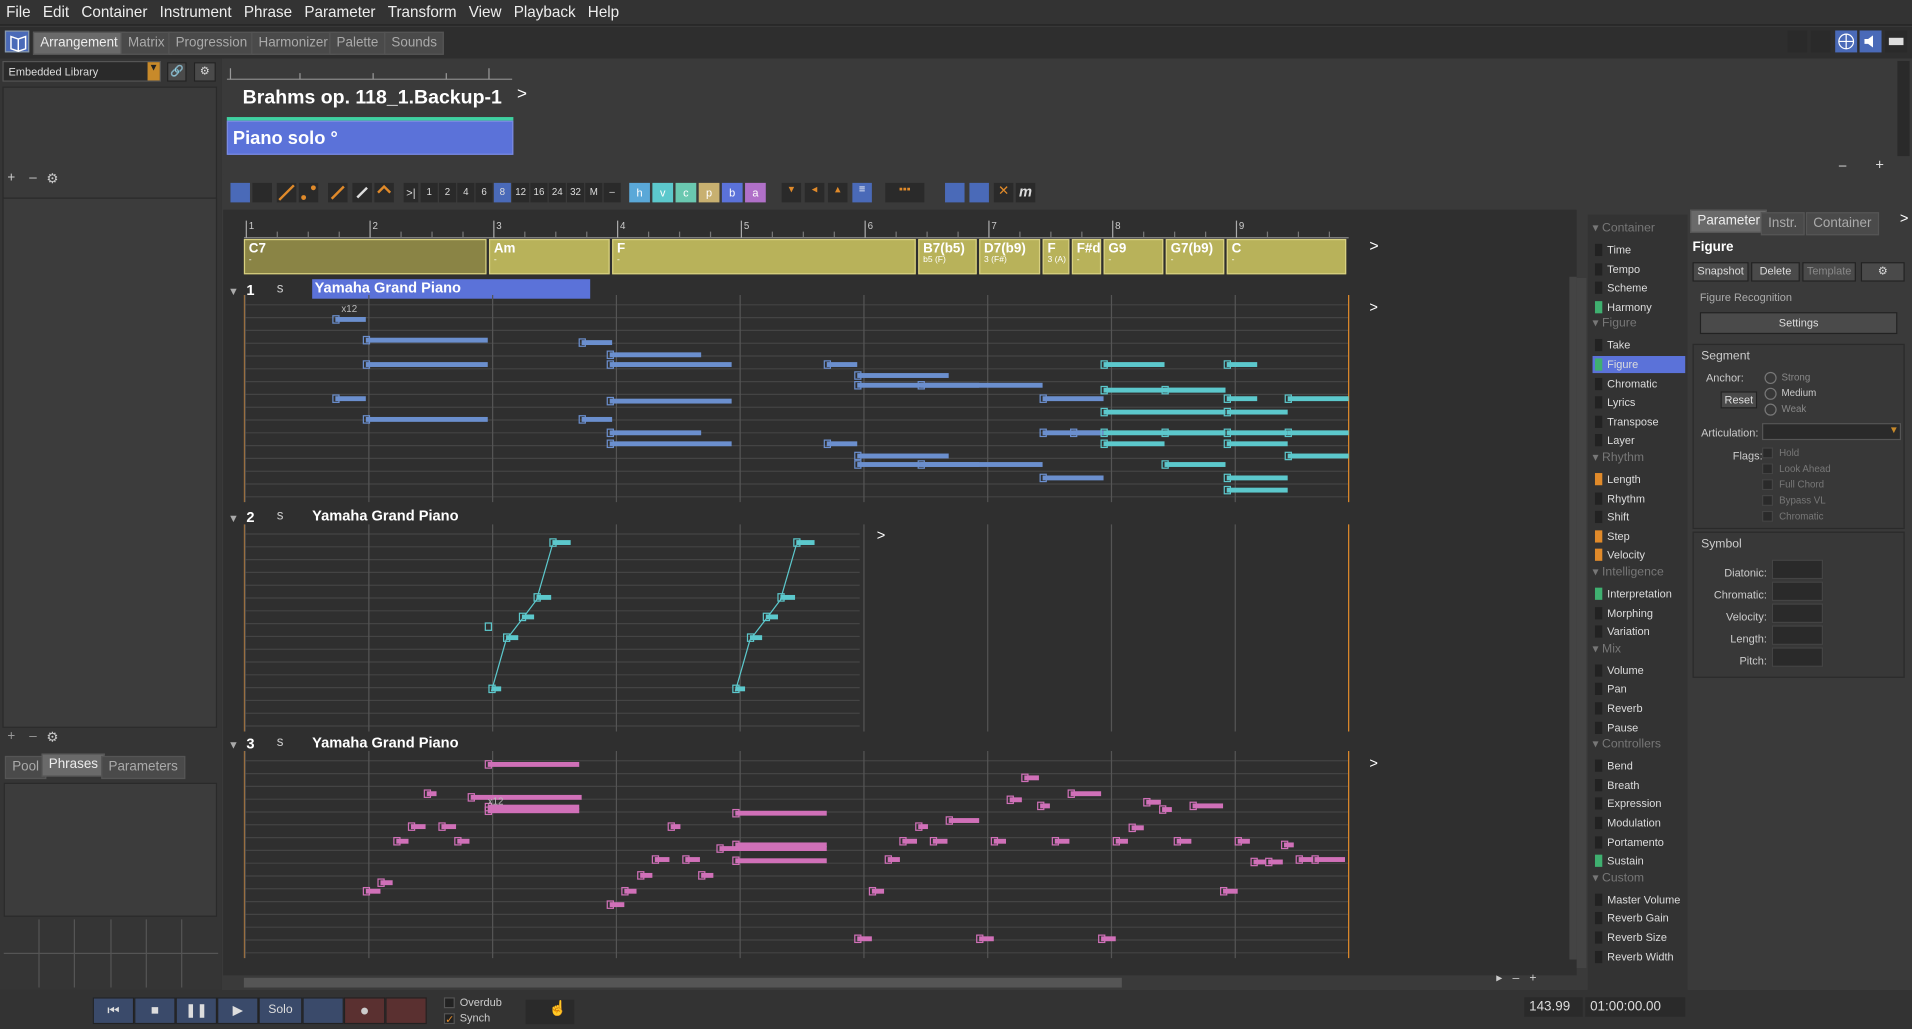 The image size is (1912, 1029). I want to click on add-icon: +, so click(11, 736).